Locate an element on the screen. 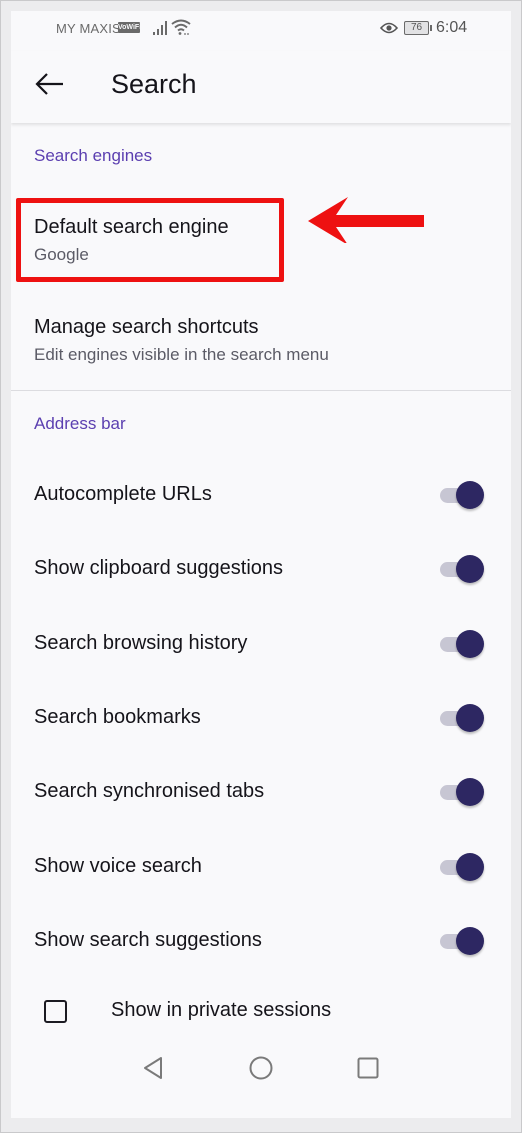  pref-title: Manage search shortcuts is located at coordinates (146, 327).